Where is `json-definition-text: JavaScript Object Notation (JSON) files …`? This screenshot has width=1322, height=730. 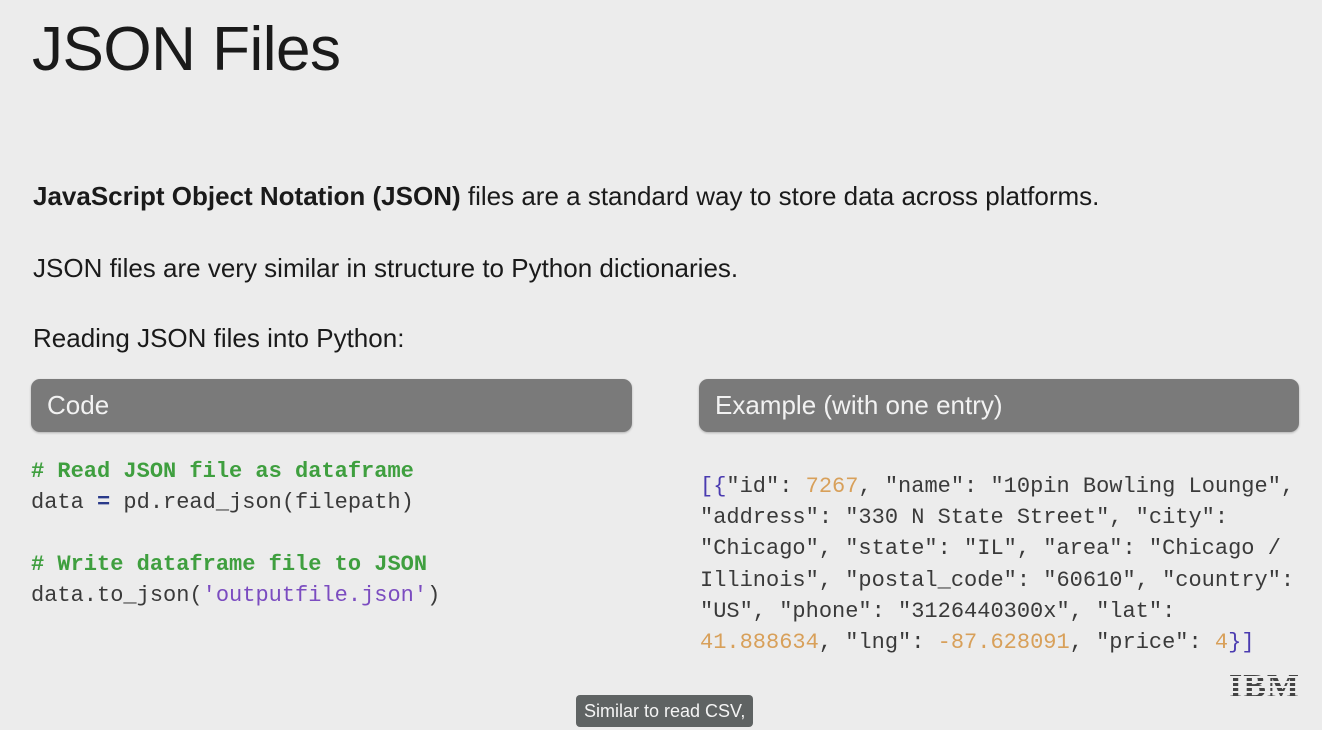
json-definition-text: JavaScript Object Notation (JSON) files … is located at coordinates (566, 196).